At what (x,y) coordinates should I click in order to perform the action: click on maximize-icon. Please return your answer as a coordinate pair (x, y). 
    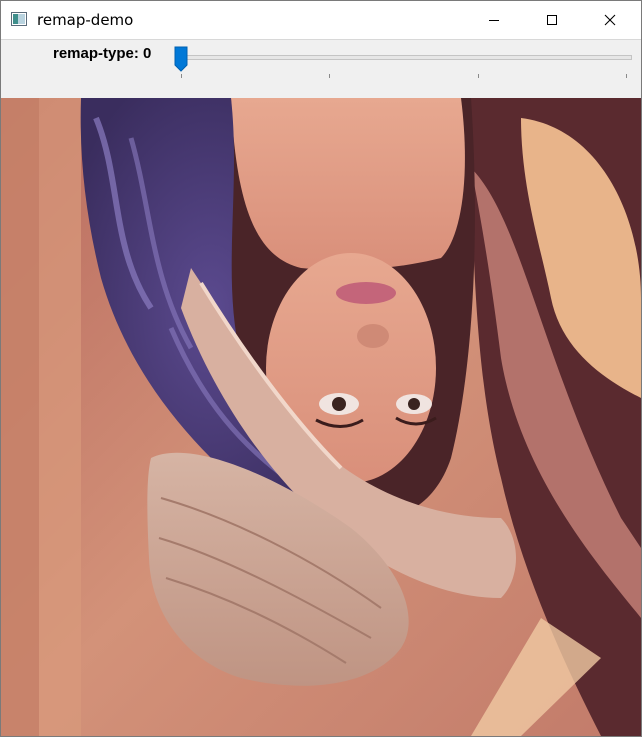
    Looking at the image, I should click on (552, 20).